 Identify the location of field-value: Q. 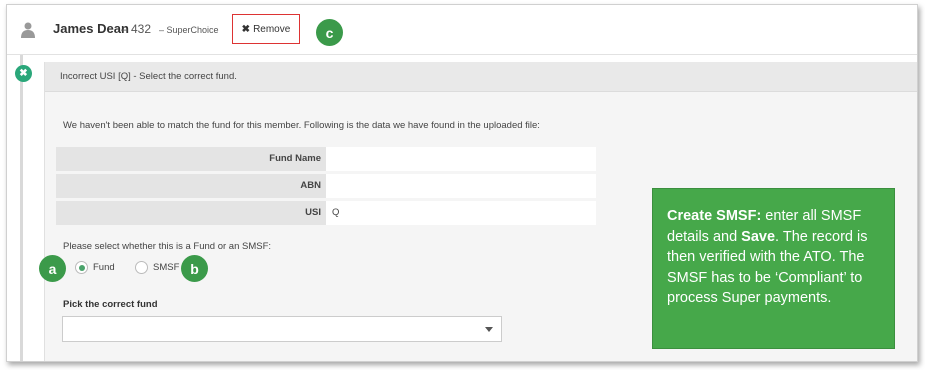
(461, 213).